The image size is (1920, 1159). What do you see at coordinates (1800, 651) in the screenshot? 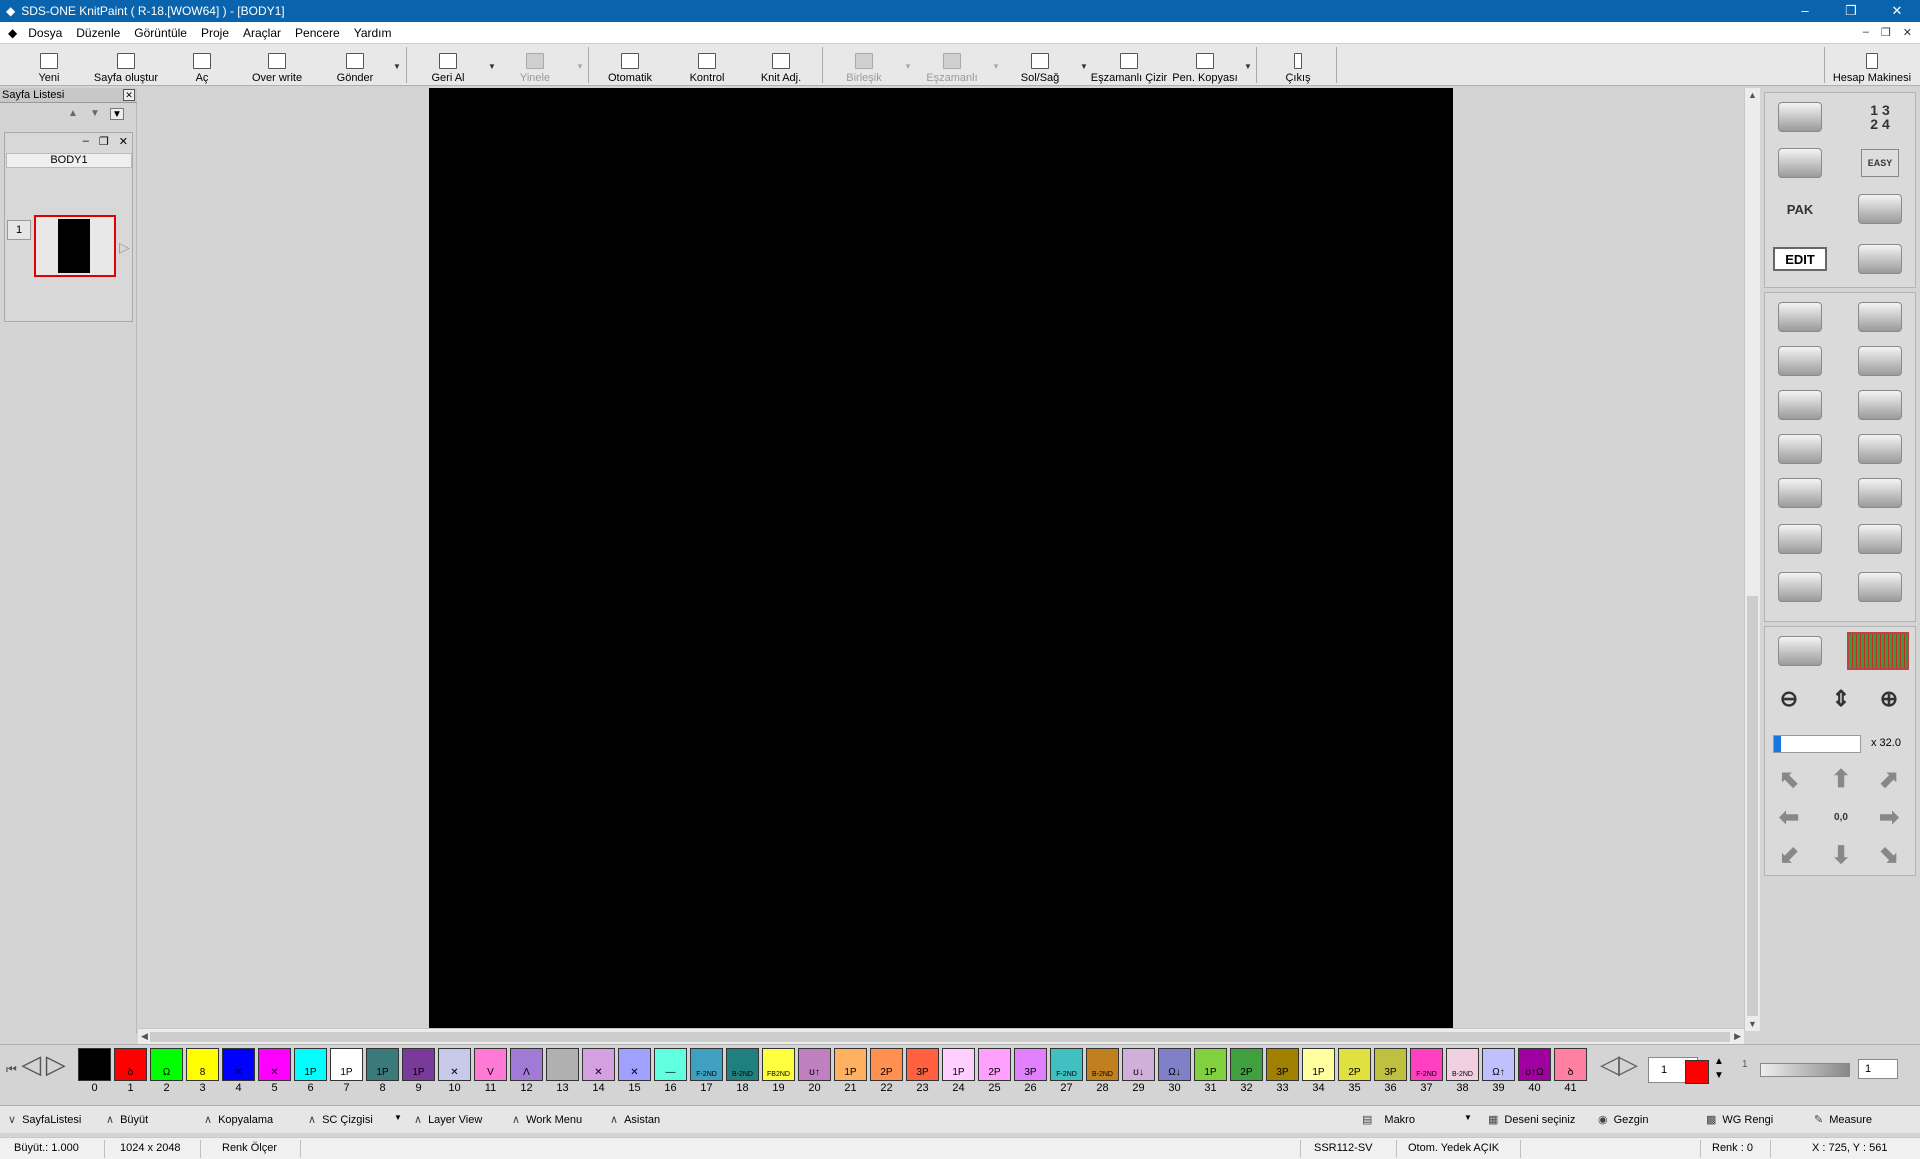
I see `hand-tool` at bounding box center [1800, 651].